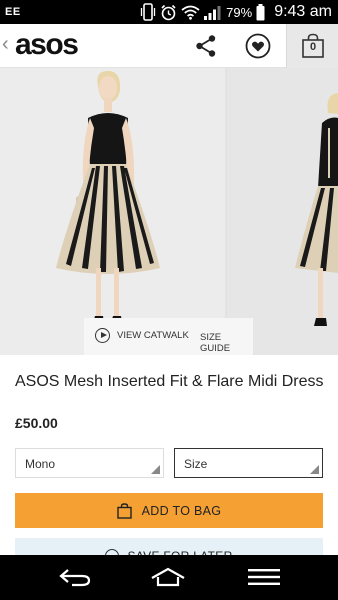 The image size is (338, 600). I want to click on phone-vibrate-icon, so click(148, 12).